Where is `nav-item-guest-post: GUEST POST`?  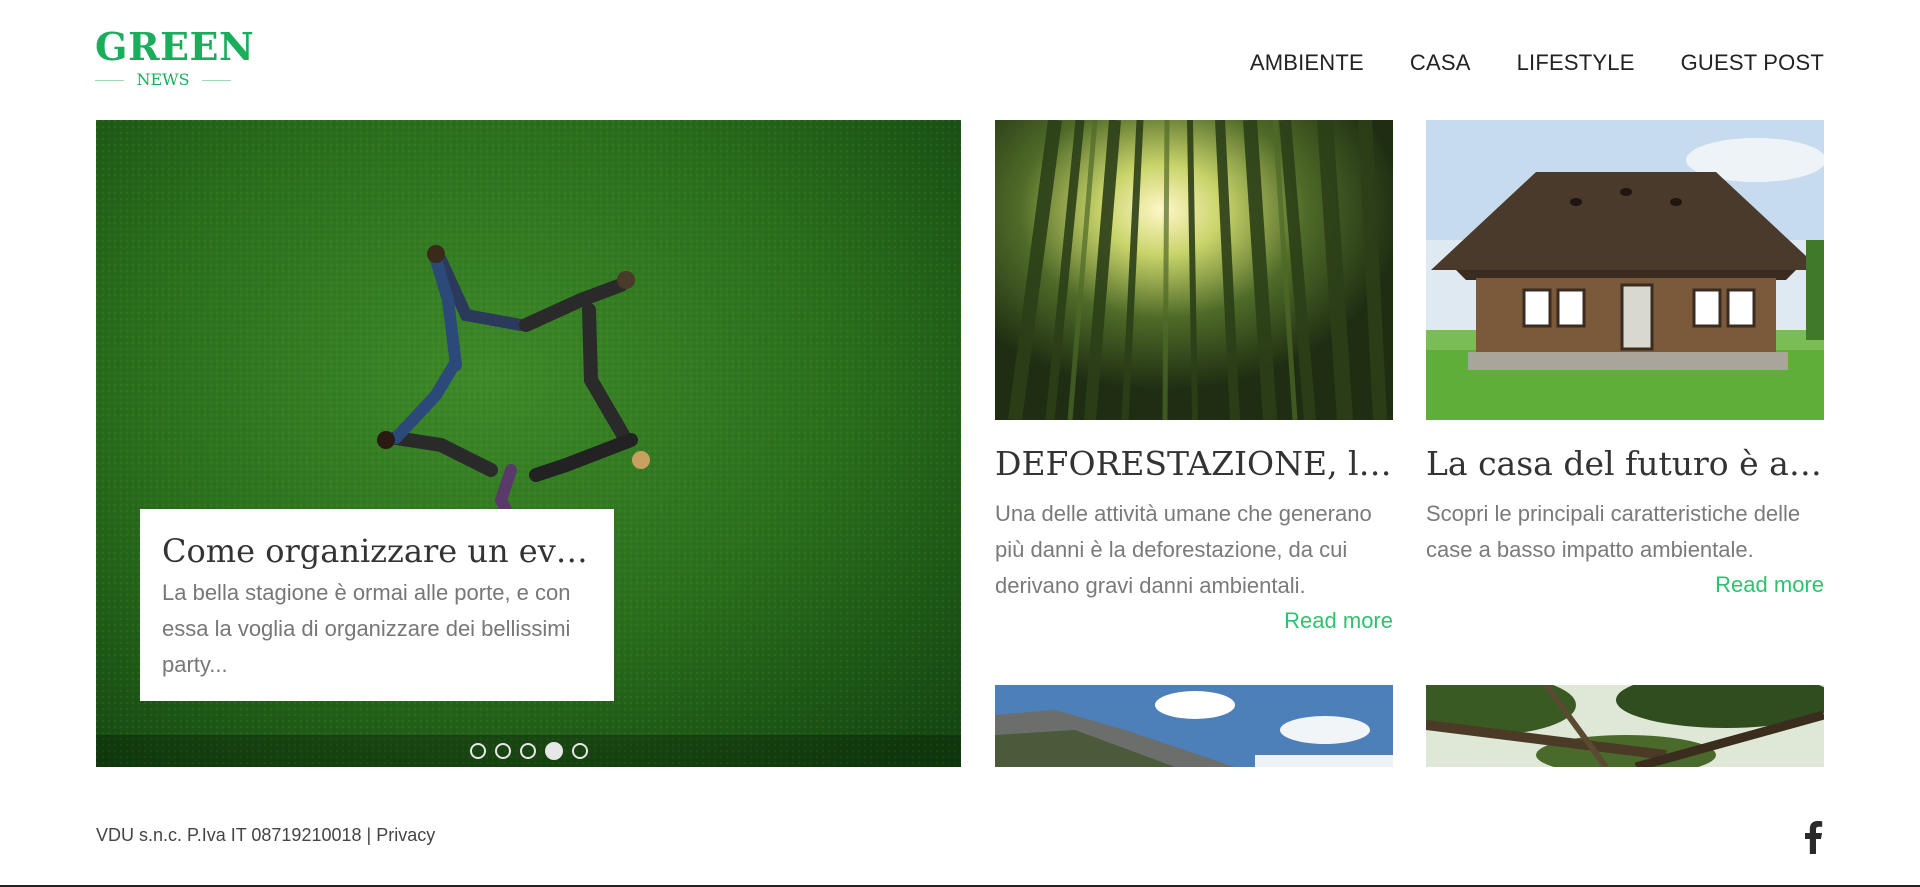
nav-item-guest-post: GUEST POST is located at coordinates (1752, 63).